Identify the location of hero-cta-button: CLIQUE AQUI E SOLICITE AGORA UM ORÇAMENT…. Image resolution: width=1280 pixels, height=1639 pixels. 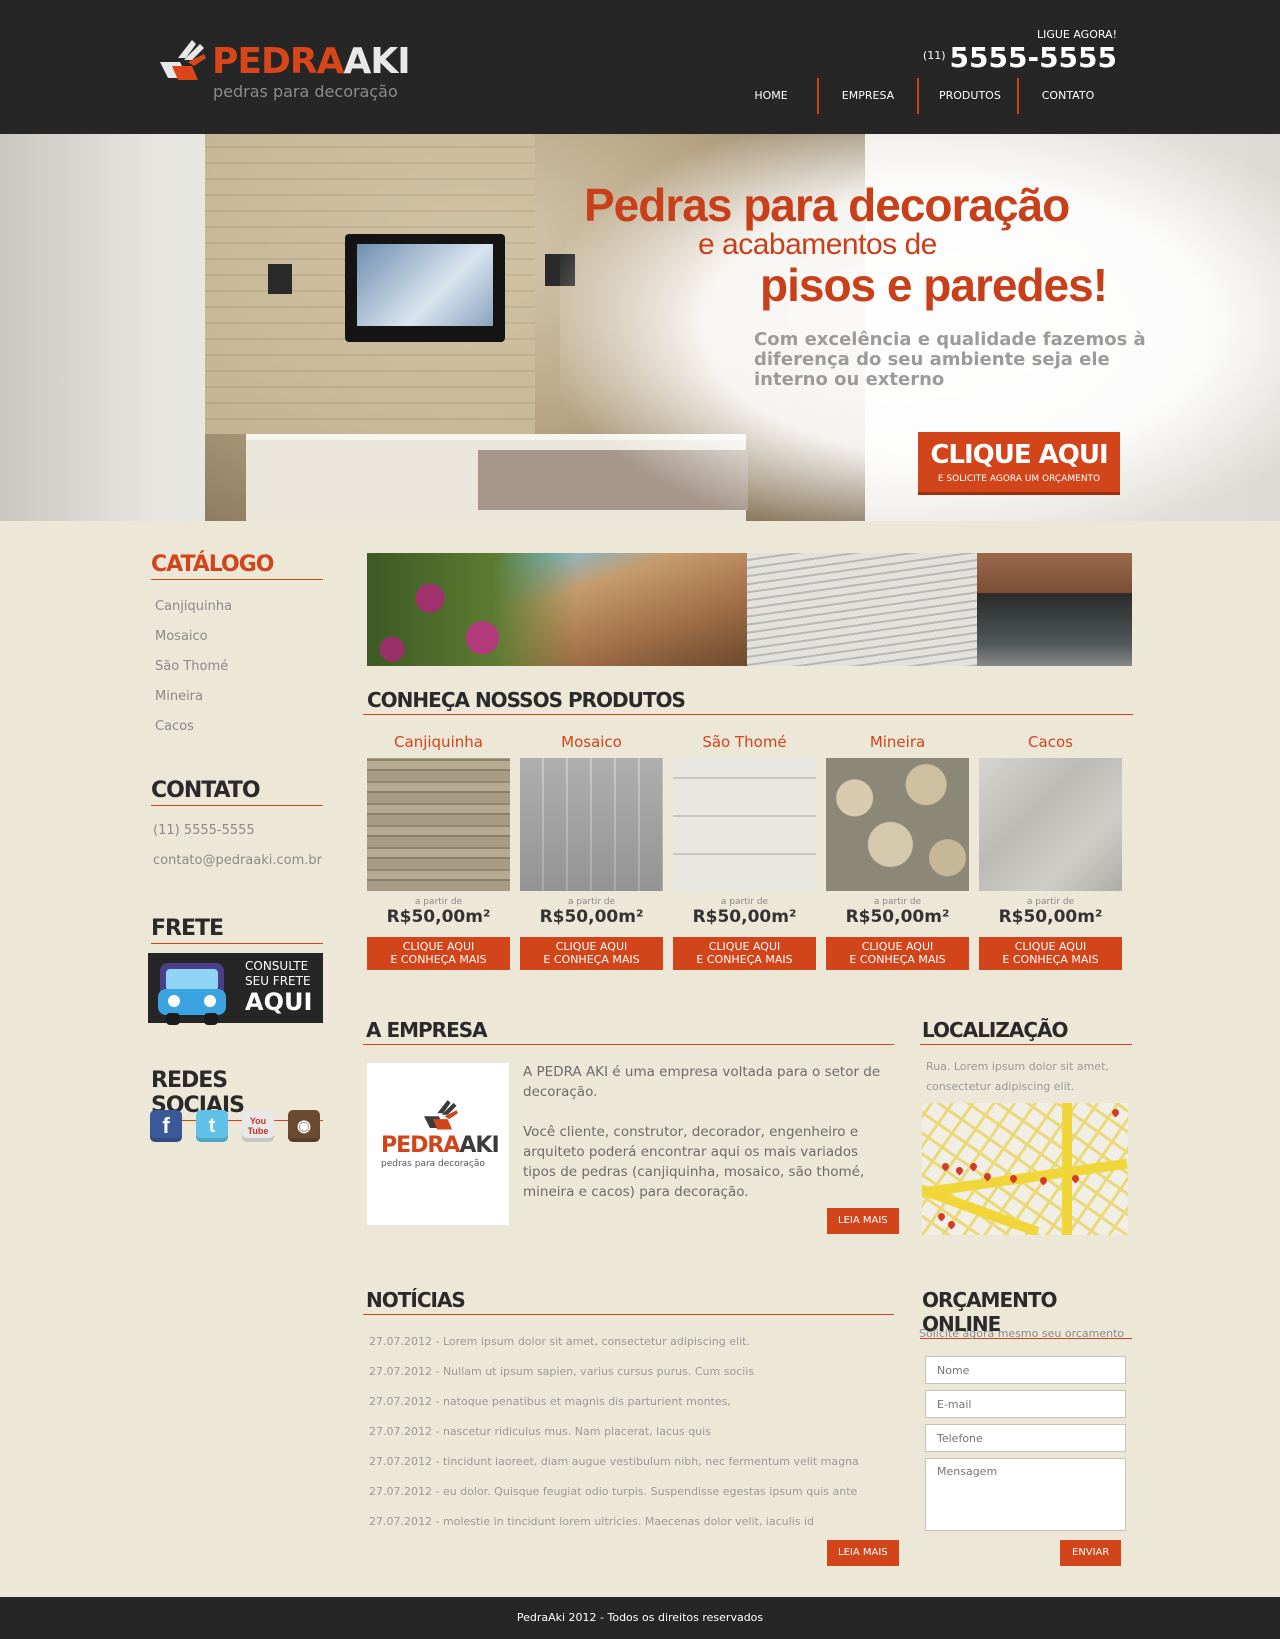
(1019, 462).